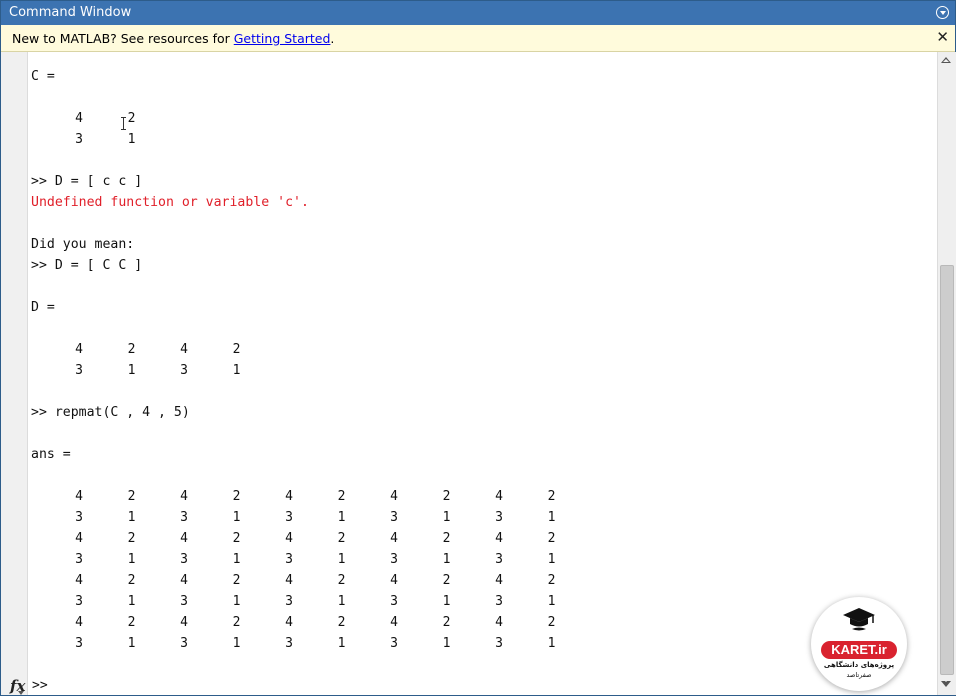 The image size is (956, 696). I want to click on graduation-cap-icon, so click(859, 619).